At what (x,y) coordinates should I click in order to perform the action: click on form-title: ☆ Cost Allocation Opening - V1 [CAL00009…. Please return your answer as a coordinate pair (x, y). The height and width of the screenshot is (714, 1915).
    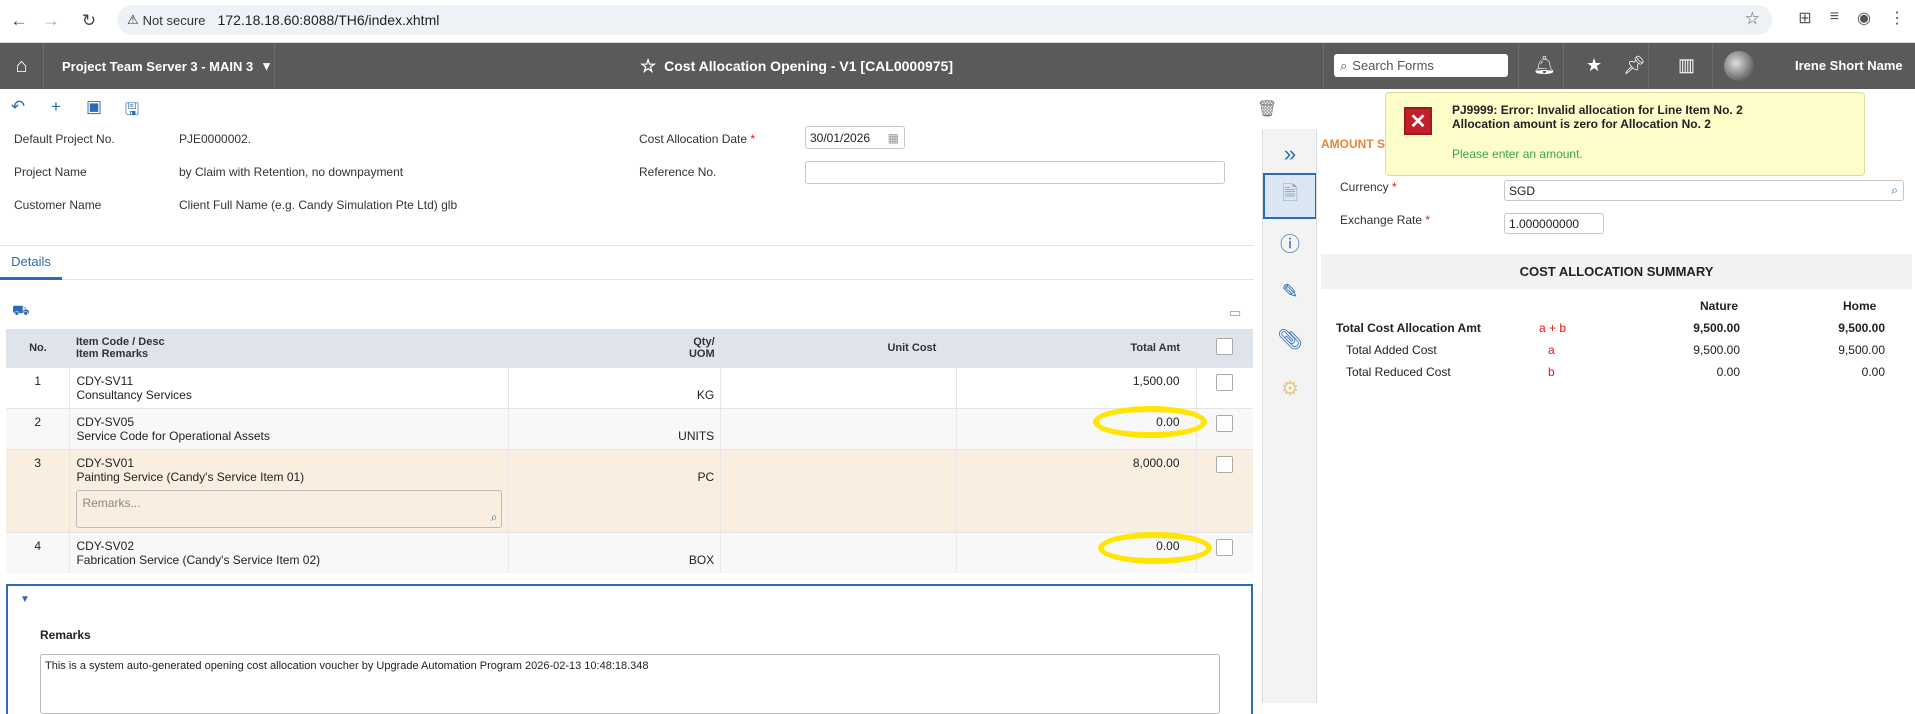
    Looking at the image, I should click on (797, 66).